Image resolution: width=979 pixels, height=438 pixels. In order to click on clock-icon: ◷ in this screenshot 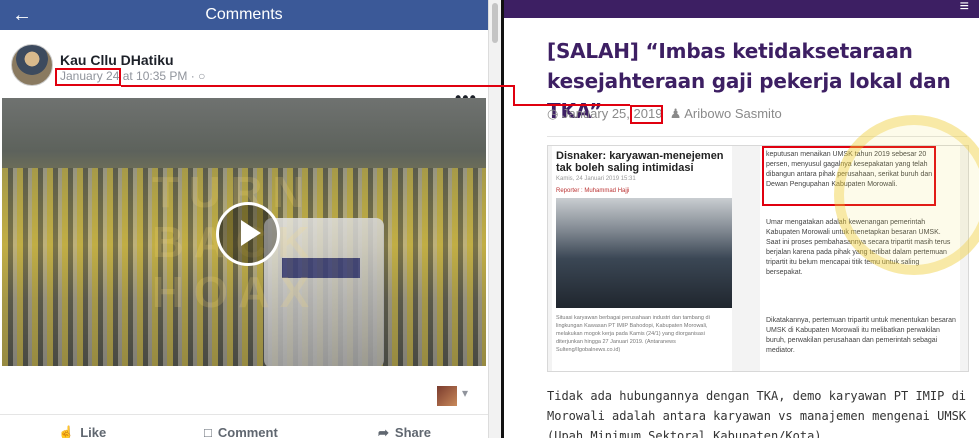, I will do `click(553, 113)`.